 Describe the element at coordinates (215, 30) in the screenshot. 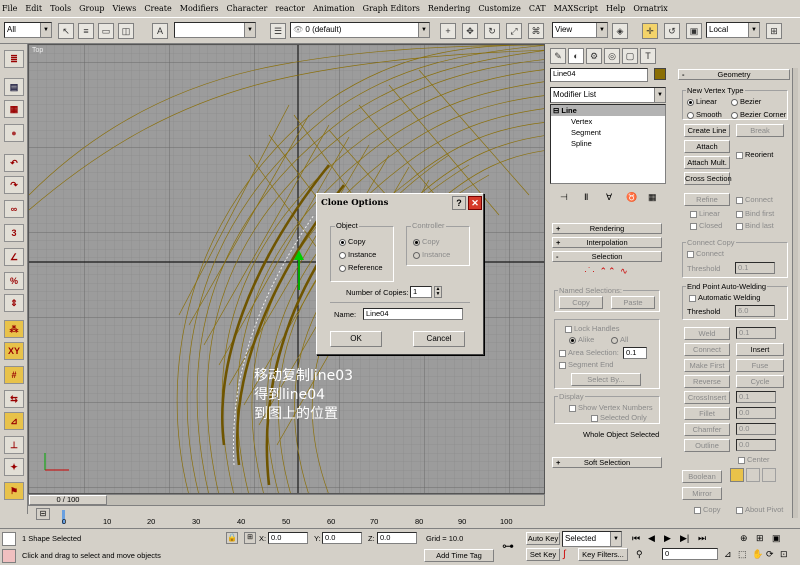

I see `named-selection-dropdown: ▼` at that location.